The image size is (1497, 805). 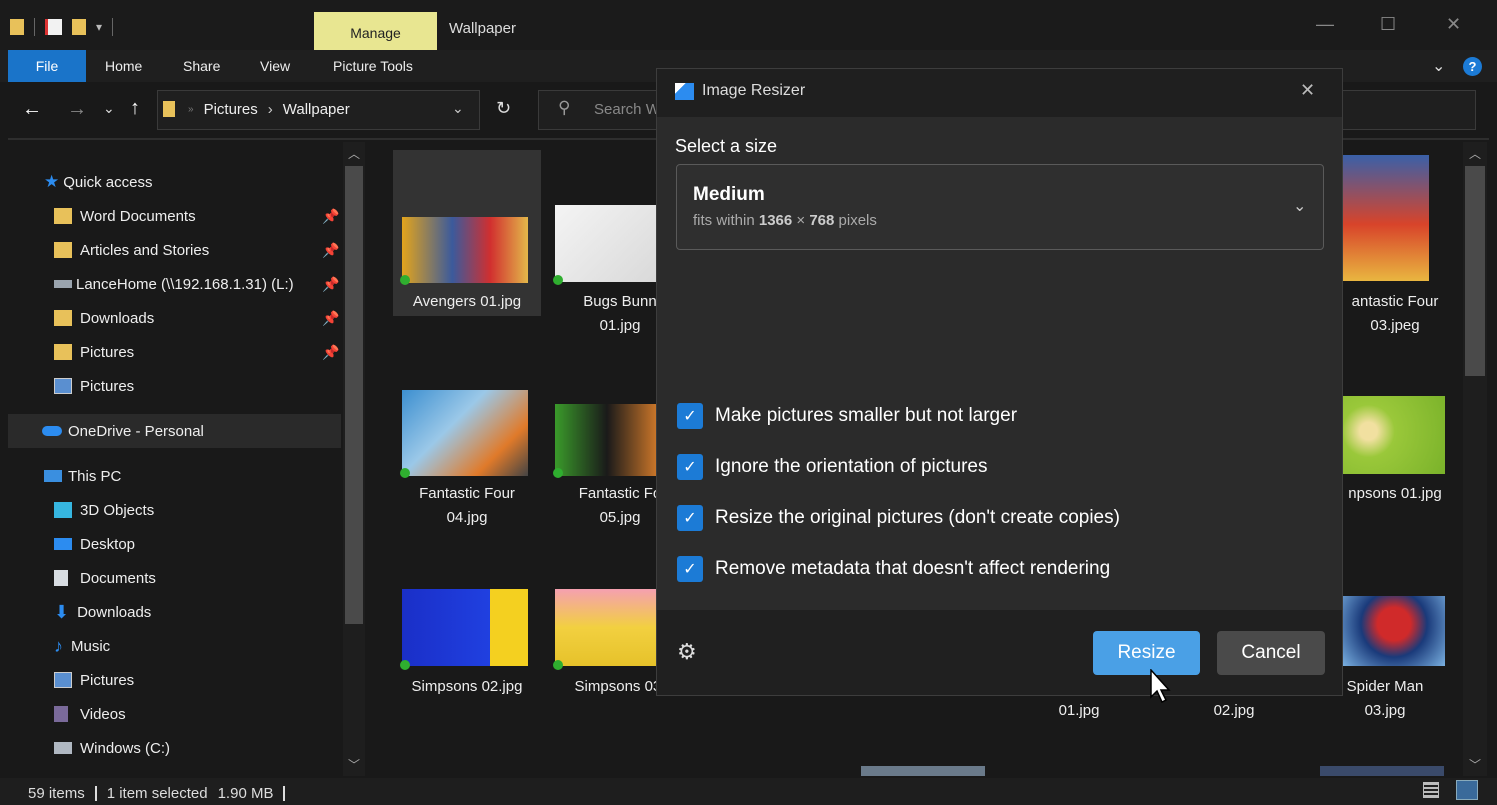 What do you see at coordinates (104, 510) in the screenshot?
I see `sidebar-item-3d-objects: 3D Objects` at bounding box center [104, 510].